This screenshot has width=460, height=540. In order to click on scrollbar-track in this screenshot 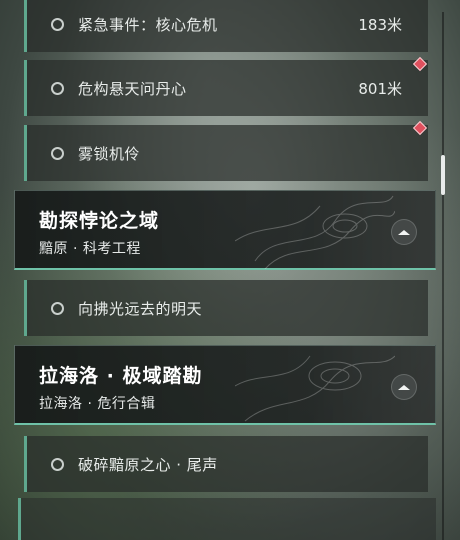, I will do `click(443, 276)`.